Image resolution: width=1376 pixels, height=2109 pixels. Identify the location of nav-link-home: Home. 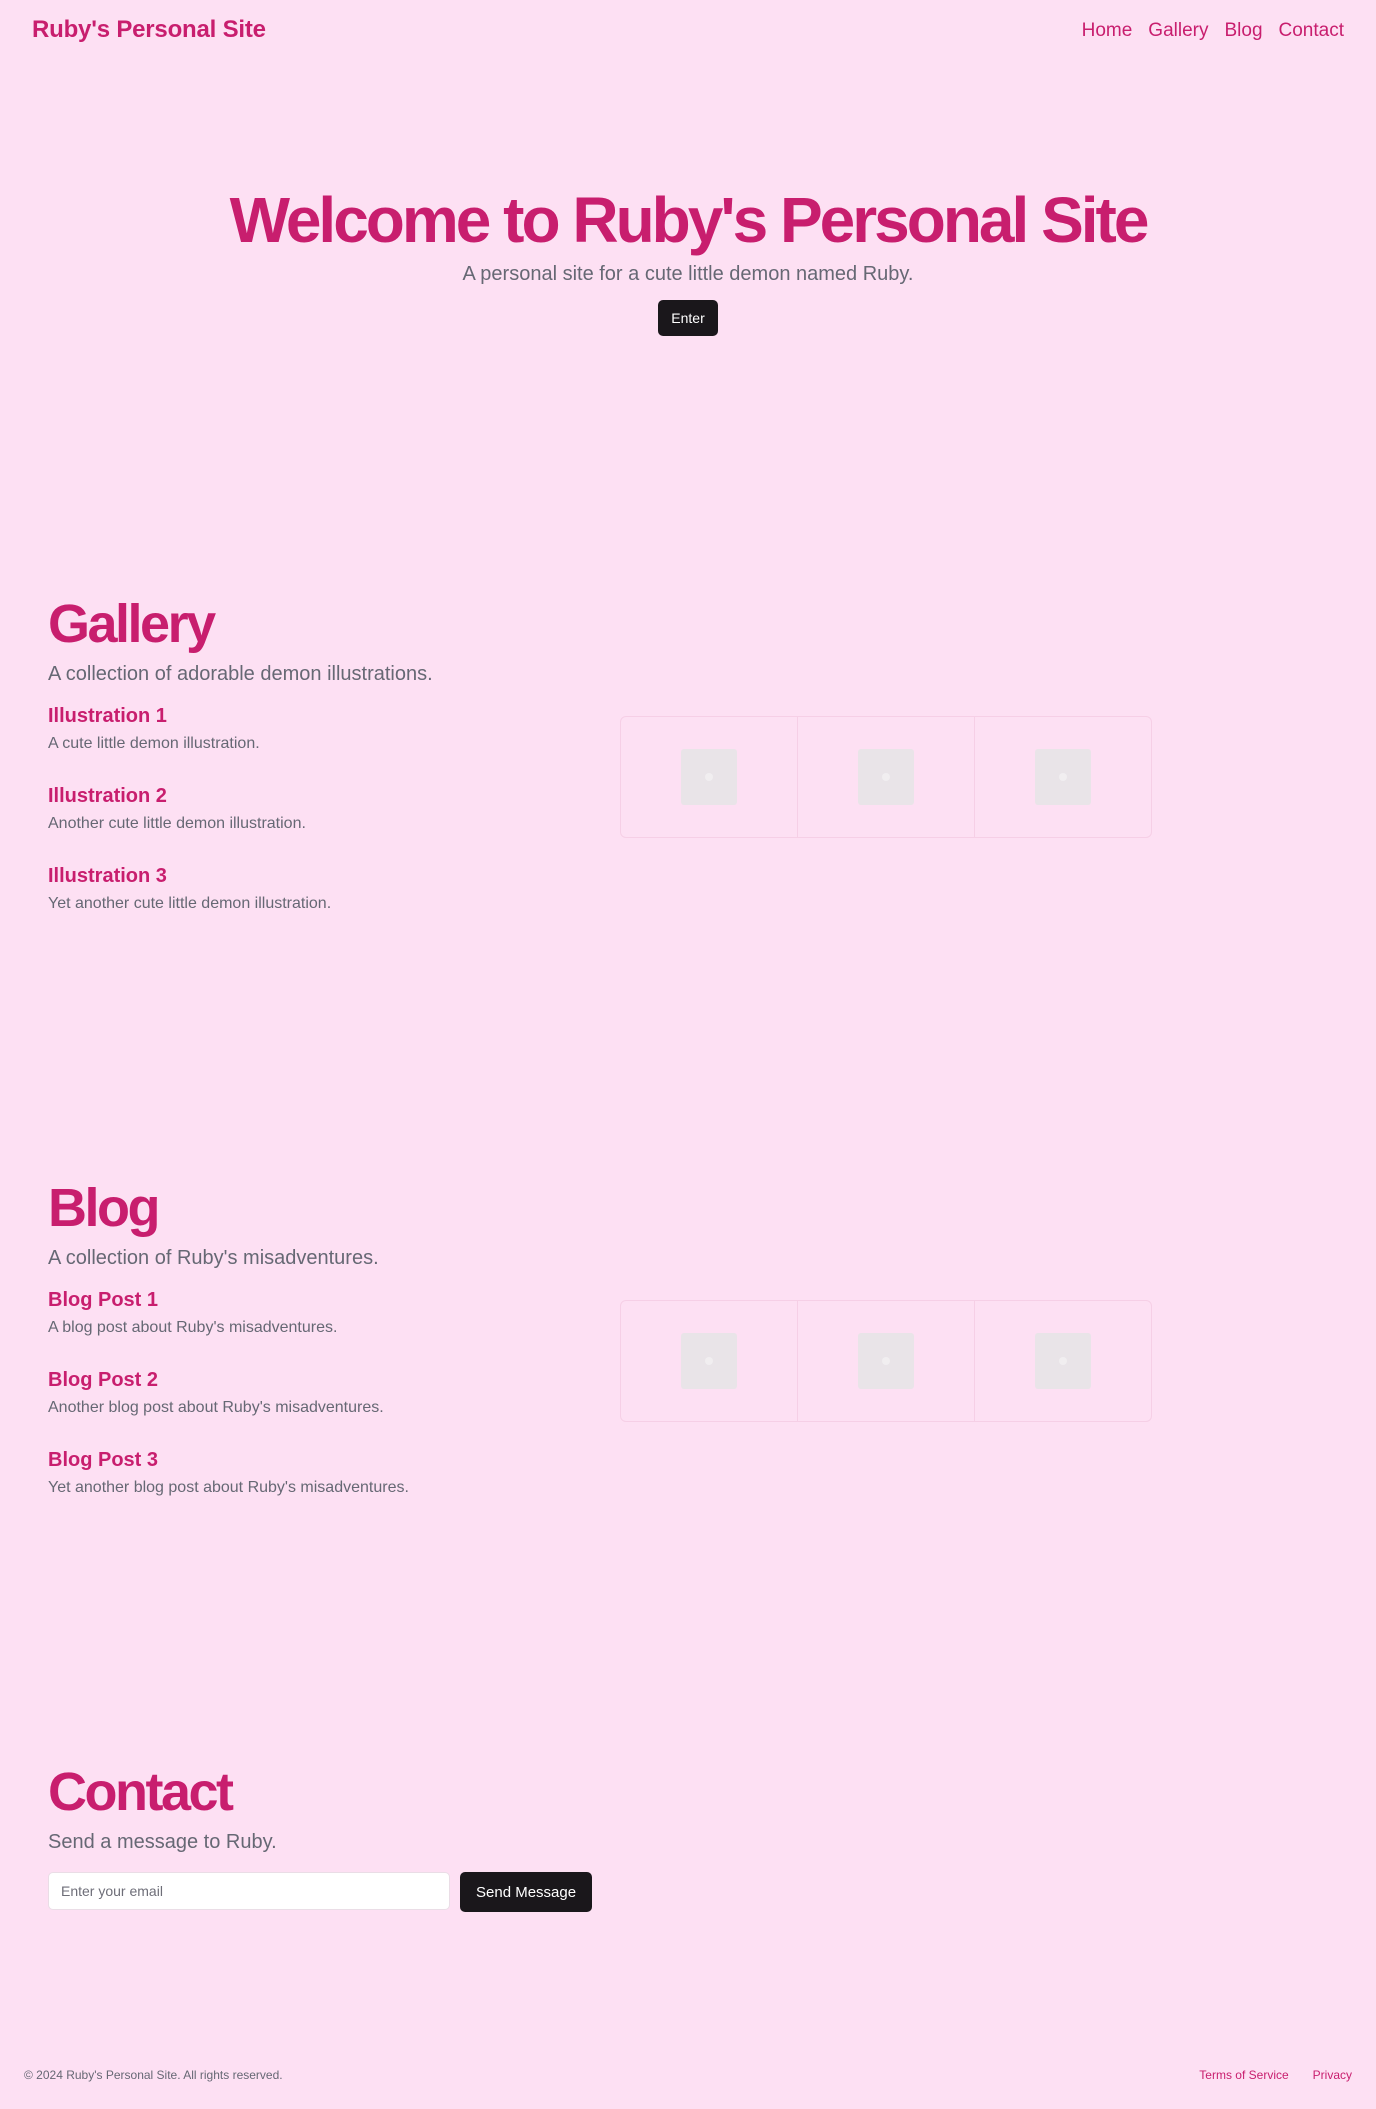
(1107, 31).